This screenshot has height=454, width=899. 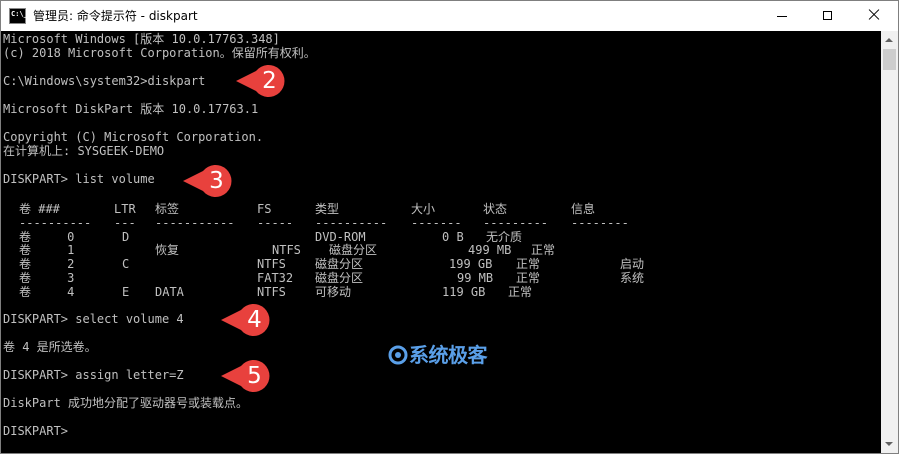 I want to click on header-type: 类型, so click(x=327, y=209).